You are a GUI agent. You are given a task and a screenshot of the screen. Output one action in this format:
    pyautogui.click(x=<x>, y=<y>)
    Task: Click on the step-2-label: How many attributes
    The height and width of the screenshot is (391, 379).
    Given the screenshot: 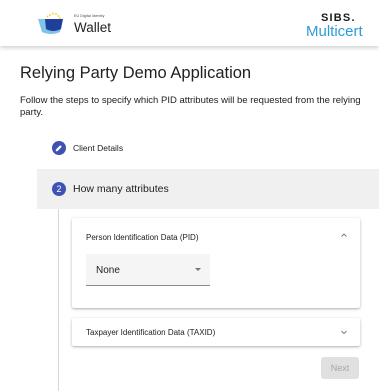 What is the action you would take?
    pyautogui.click(x=121, y=189)
    